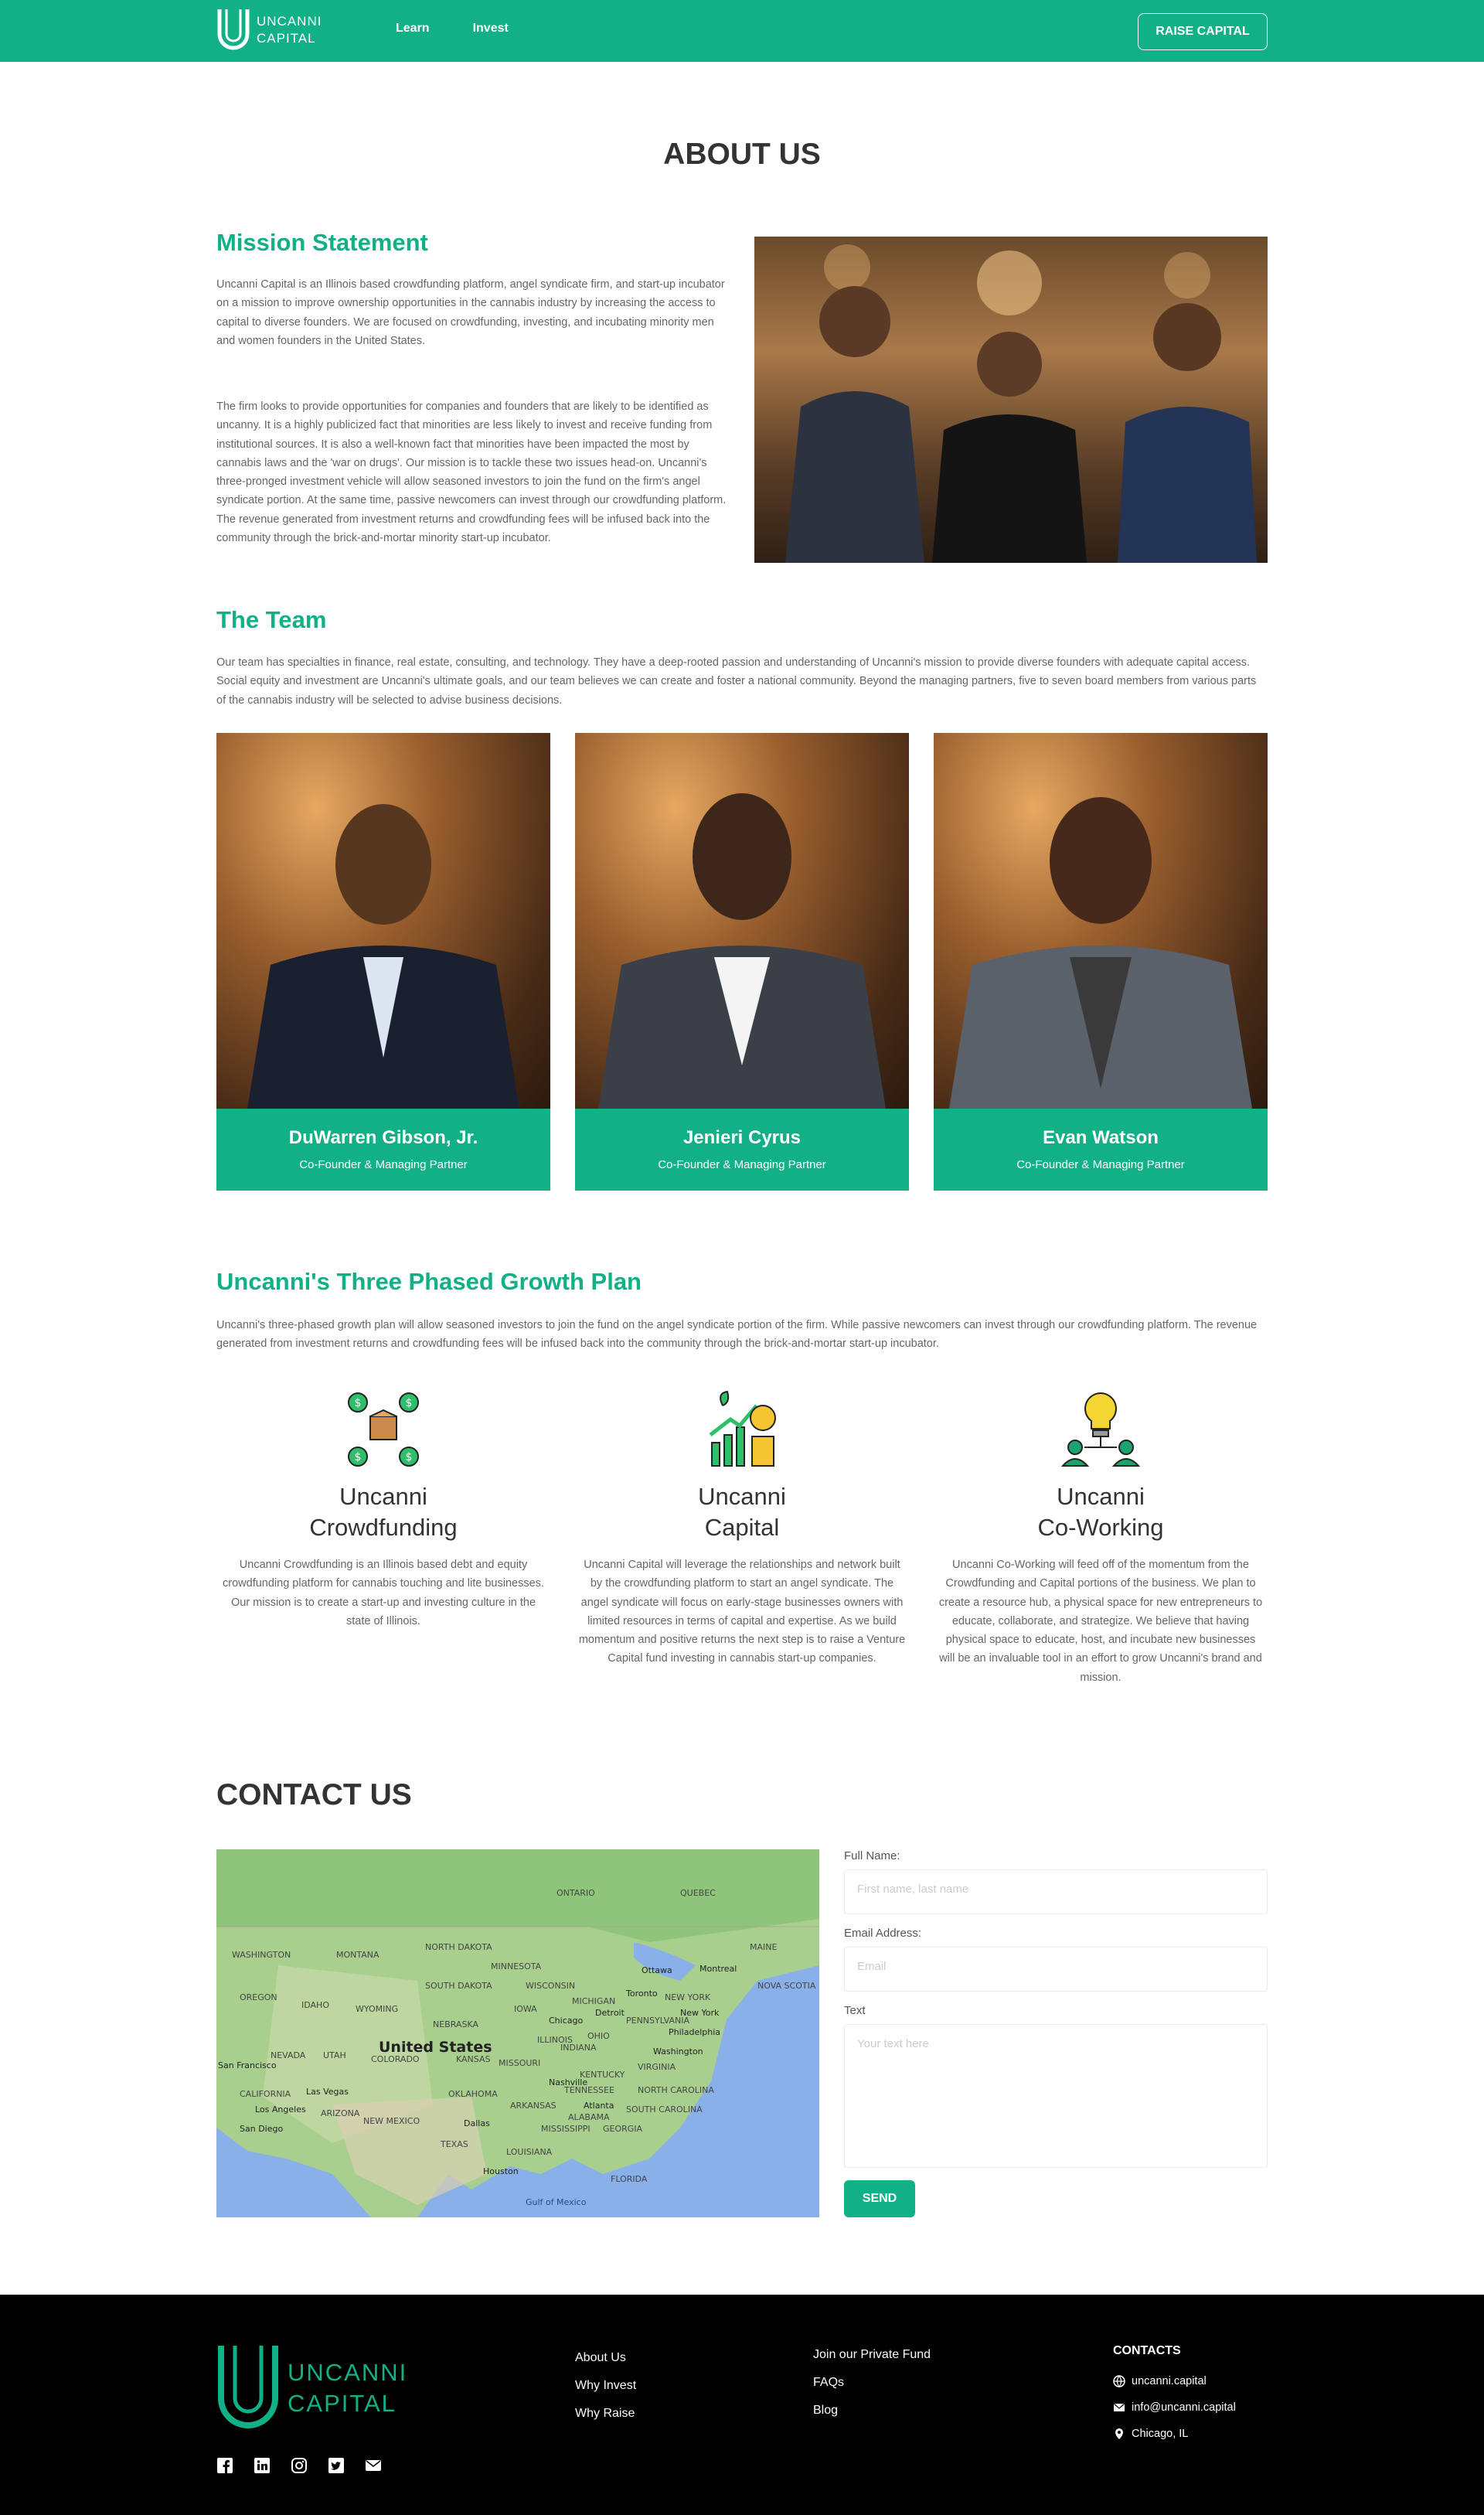  I want to click on email-input: Email, so click(1056, 1969).